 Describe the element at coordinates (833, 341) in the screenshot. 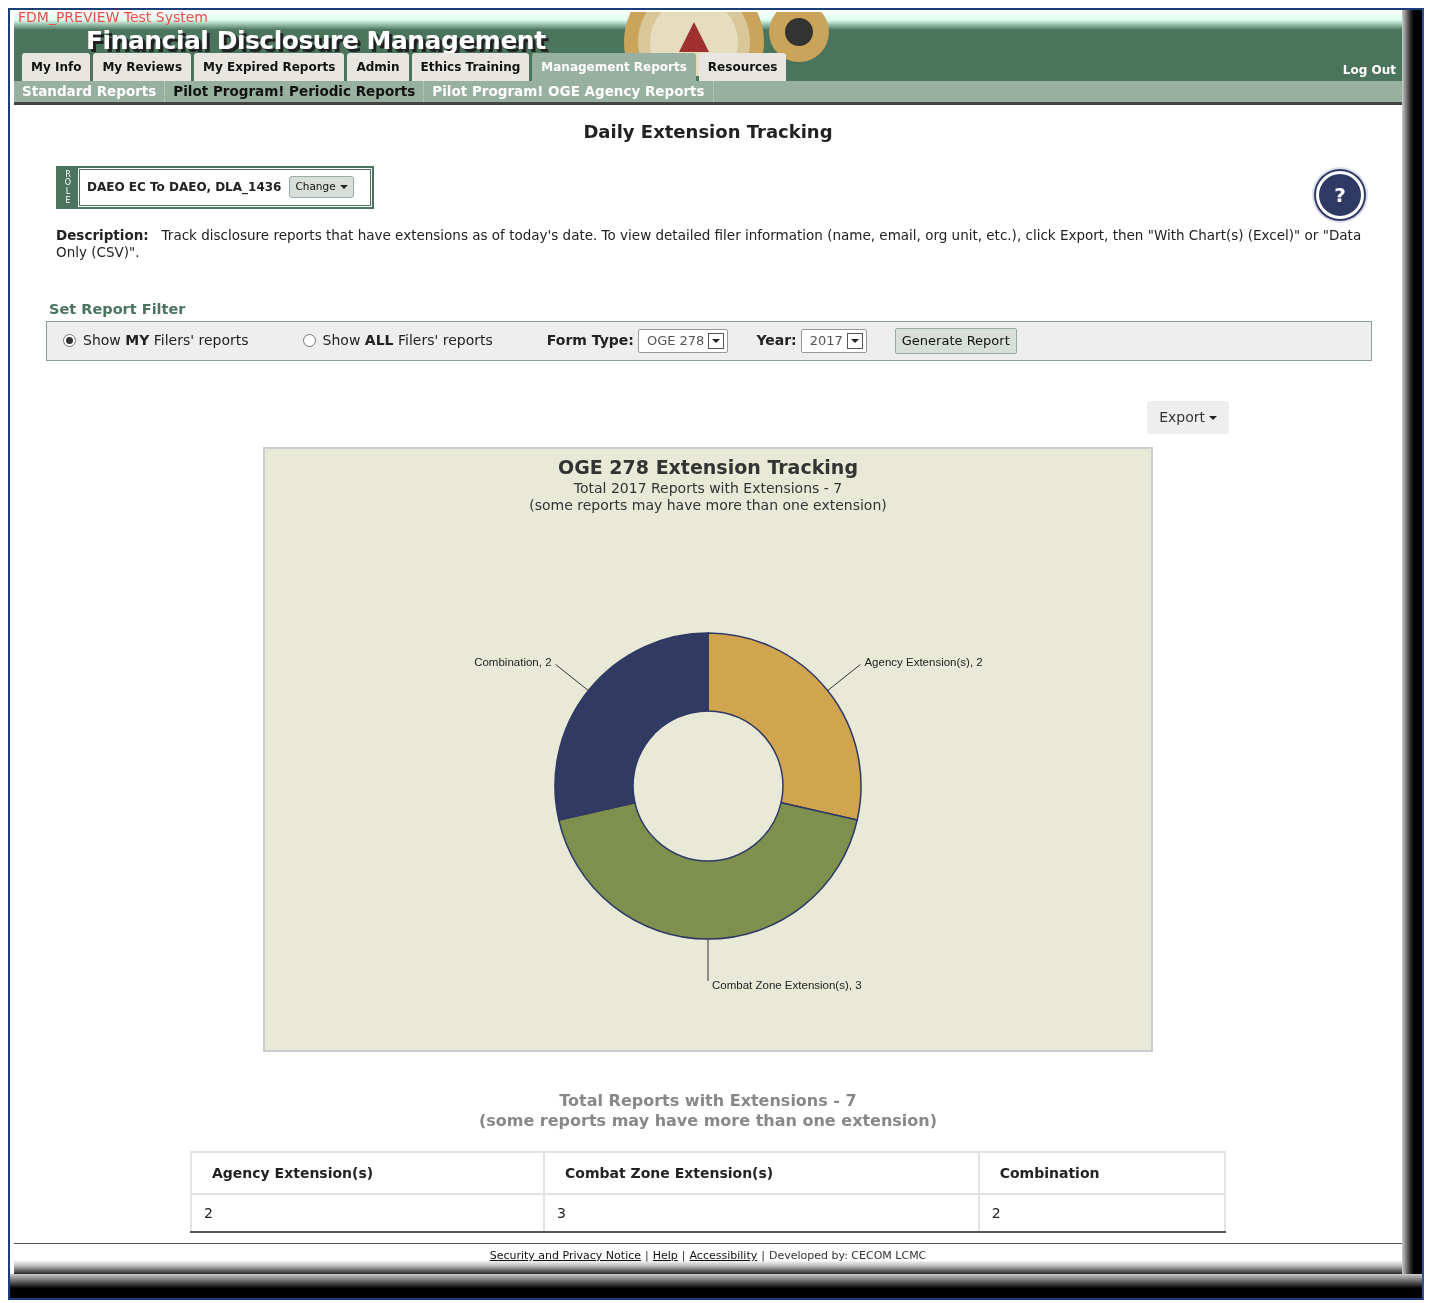

I see `select-field: 2017` at that location.